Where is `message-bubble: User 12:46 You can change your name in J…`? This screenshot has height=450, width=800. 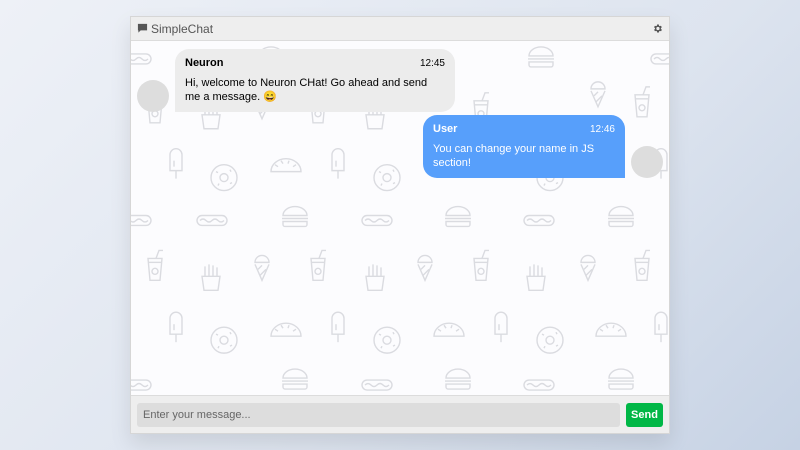
message-bubble: User 12:46 You can change your name in J… is located at coordinates (524, 146).